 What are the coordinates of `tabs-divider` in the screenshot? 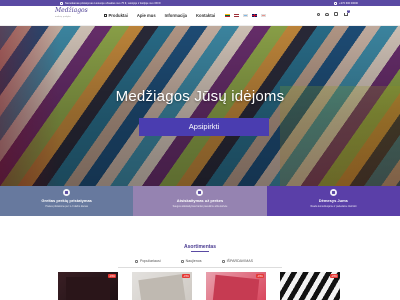 It's located at (200, 267).